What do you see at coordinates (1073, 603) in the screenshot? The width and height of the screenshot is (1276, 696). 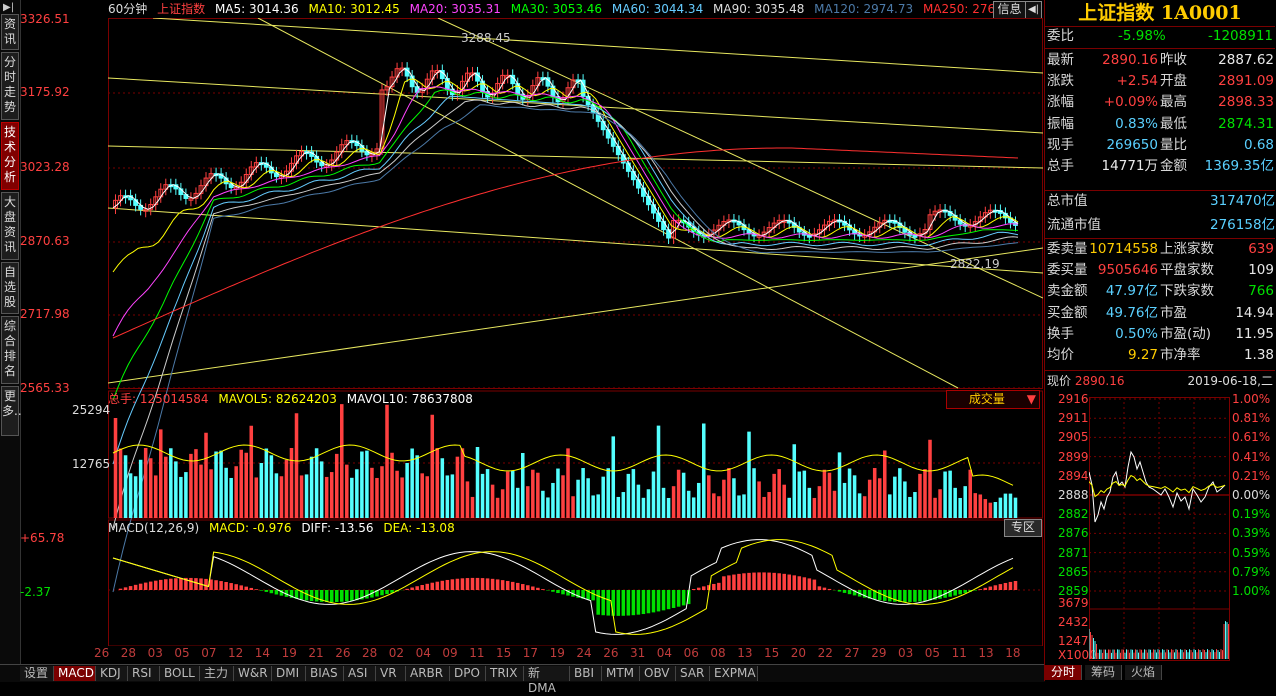 I see `intraday-vol-label: 3679` at bounding box center [1073, 603].